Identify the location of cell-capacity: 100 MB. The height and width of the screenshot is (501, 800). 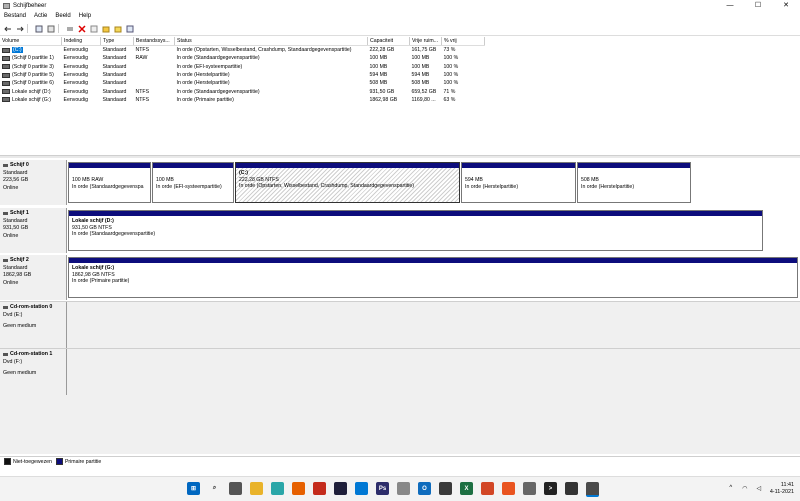
(378, 66).